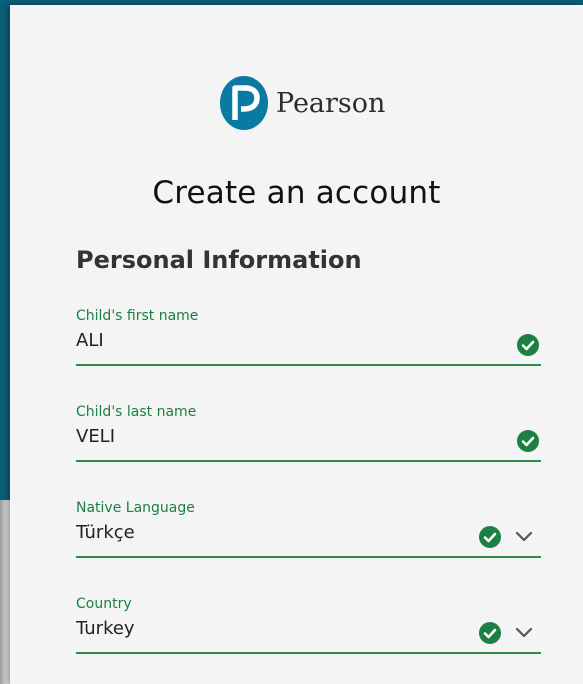 The width and height of the screenshot is (583, 684). I want to click on pearson-logo: Pearson, so click(302, 103).